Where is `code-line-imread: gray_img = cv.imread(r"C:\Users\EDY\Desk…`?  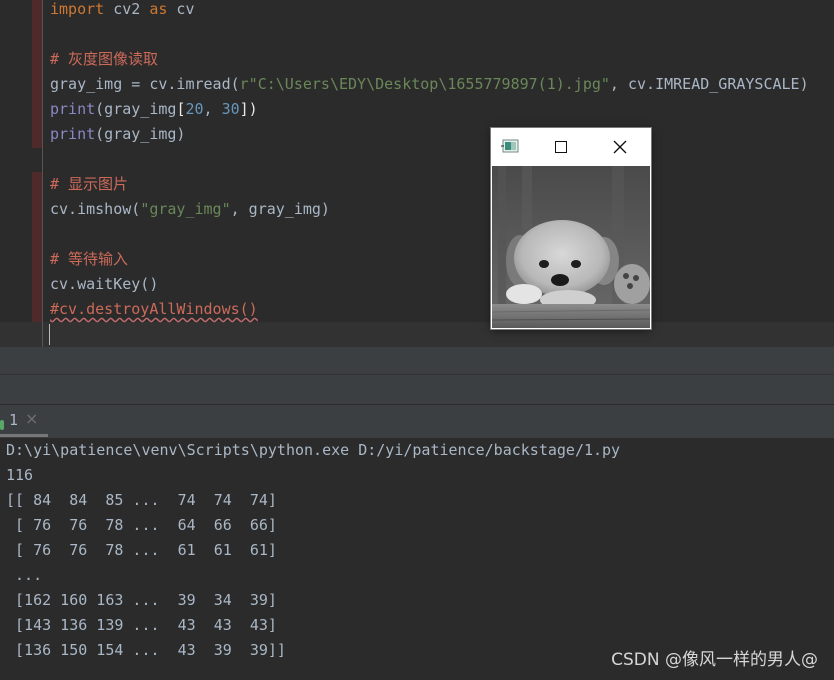 code-line-imread: gray_img = cv.imread(r"C:\Users\EDY\Desk… is located at coordinates (429, 84).